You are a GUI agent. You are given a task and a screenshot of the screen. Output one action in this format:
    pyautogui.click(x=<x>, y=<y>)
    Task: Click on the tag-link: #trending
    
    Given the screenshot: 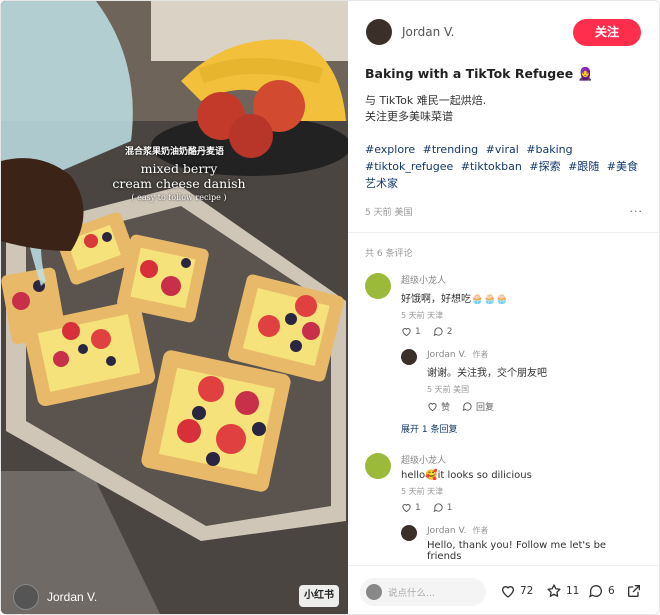 What is the action you would take?
    pyautogui.click(x=451, y=149)
    